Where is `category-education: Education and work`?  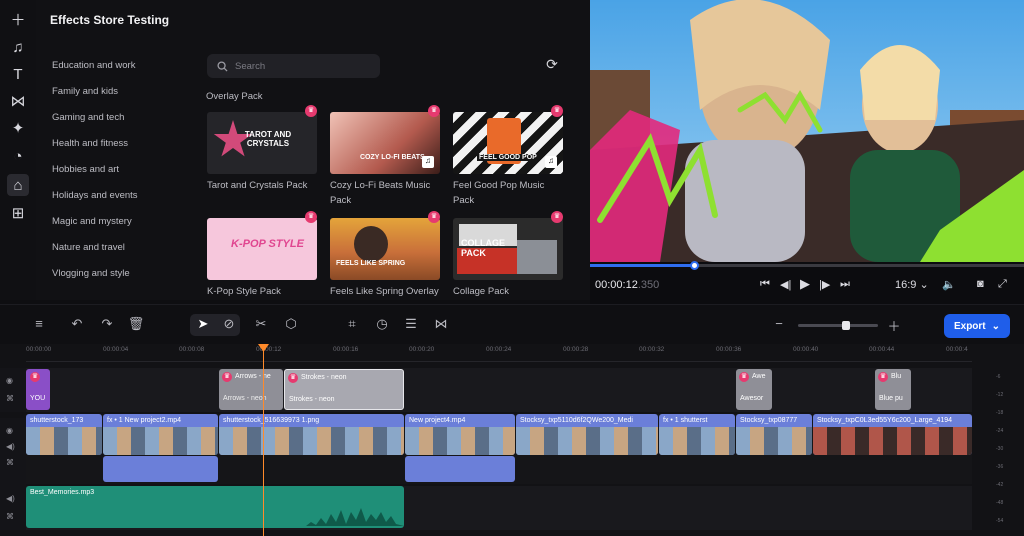
category-education: Education and work is located at coordinates (93, 65).